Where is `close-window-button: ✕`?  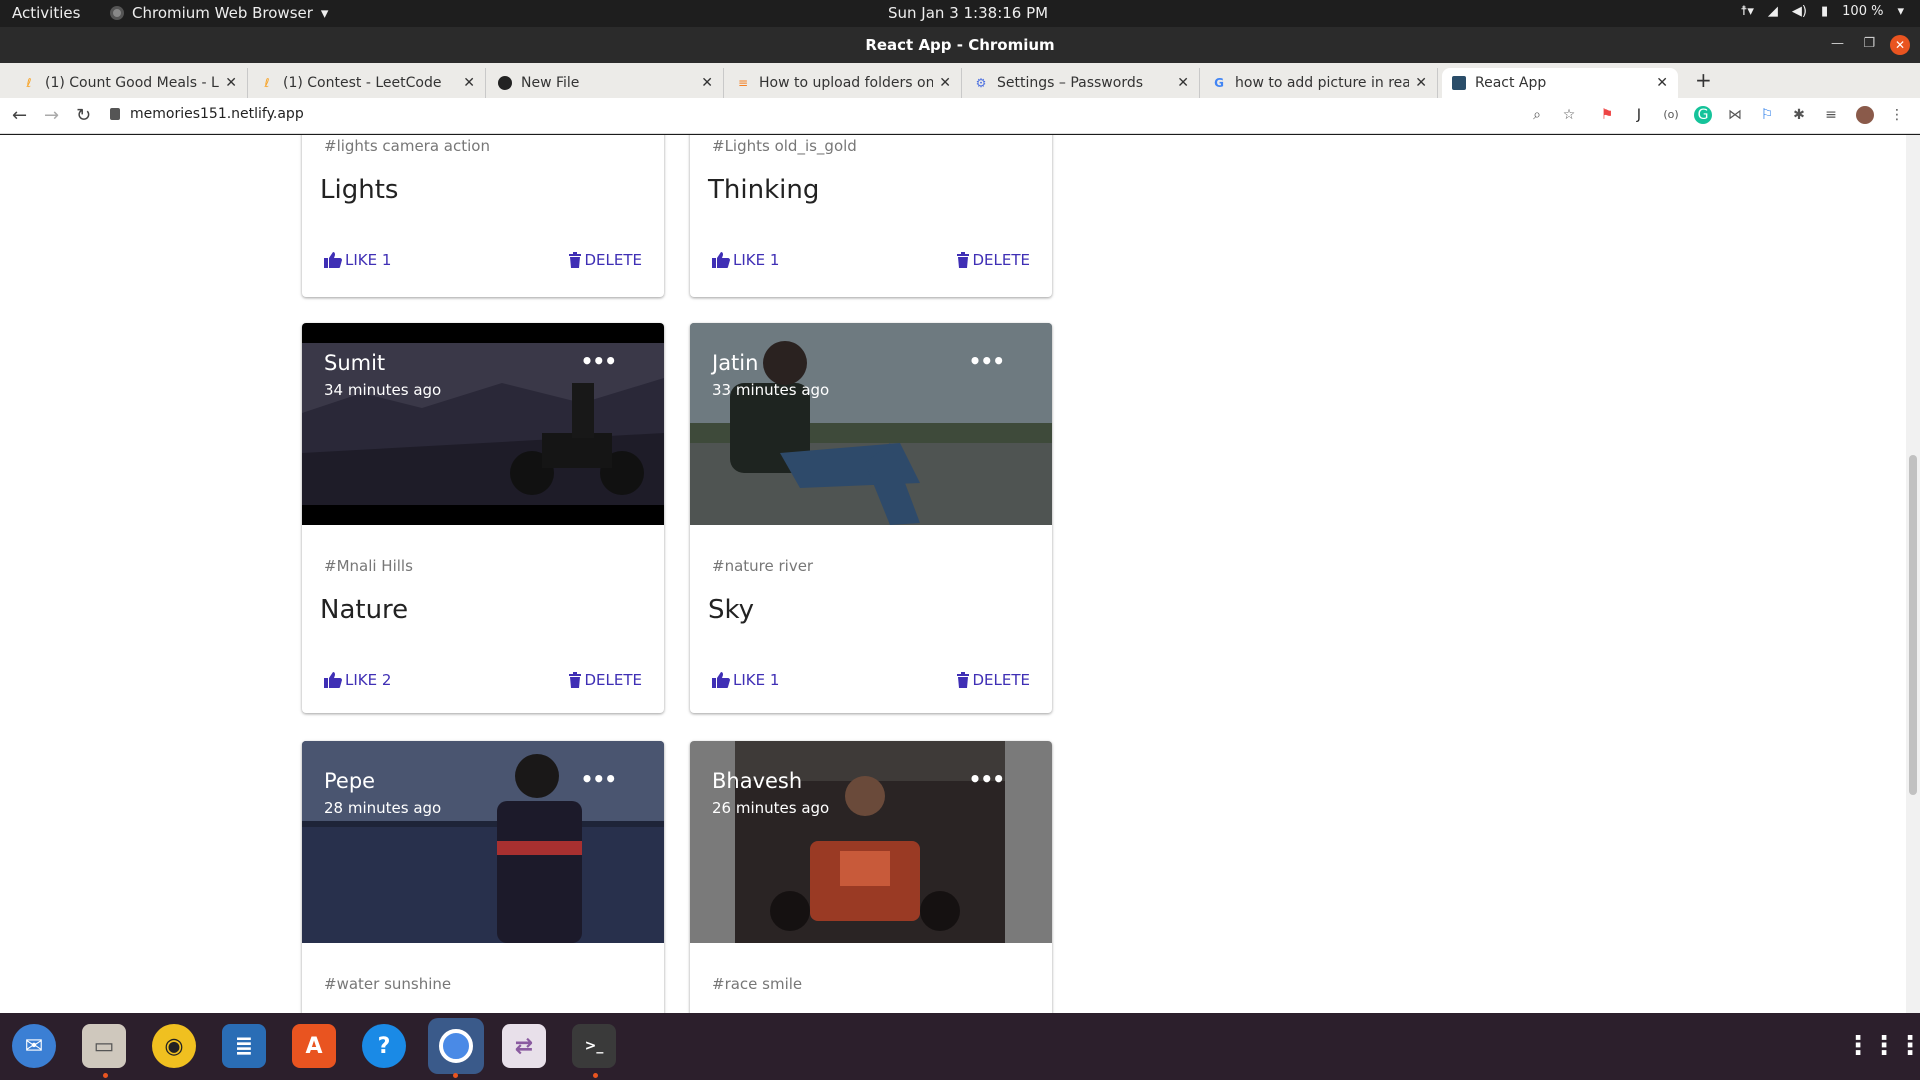
close-window-button: ✕ is located at coordinates (1900, 45).